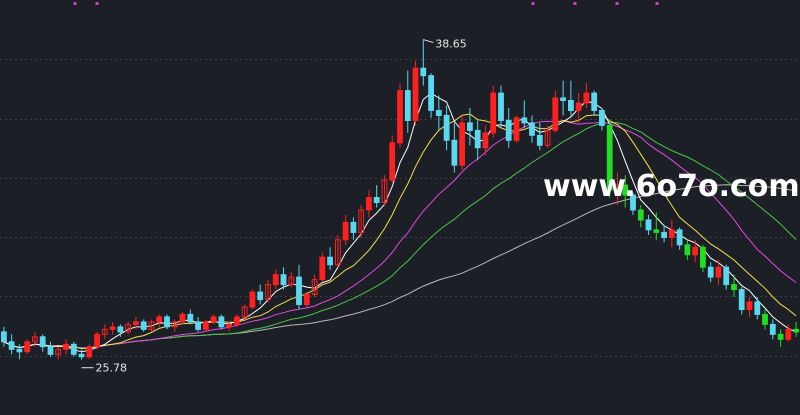  I want to click on max-price-label: 38.65, so click(451, 44).